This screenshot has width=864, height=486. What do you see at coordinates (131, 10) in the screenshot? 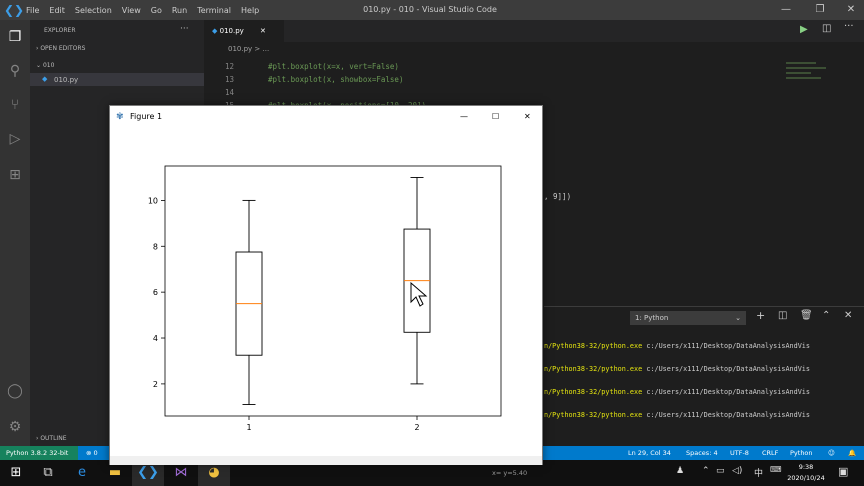
I see `menu-view: View` at bounding box center [131, 10].